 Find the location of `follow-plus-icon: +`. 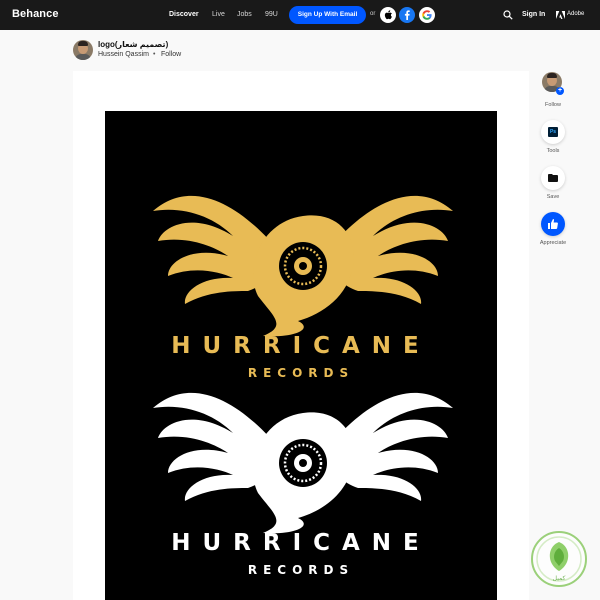

follow-plus-icon: + is located at coordinates (560, 91).